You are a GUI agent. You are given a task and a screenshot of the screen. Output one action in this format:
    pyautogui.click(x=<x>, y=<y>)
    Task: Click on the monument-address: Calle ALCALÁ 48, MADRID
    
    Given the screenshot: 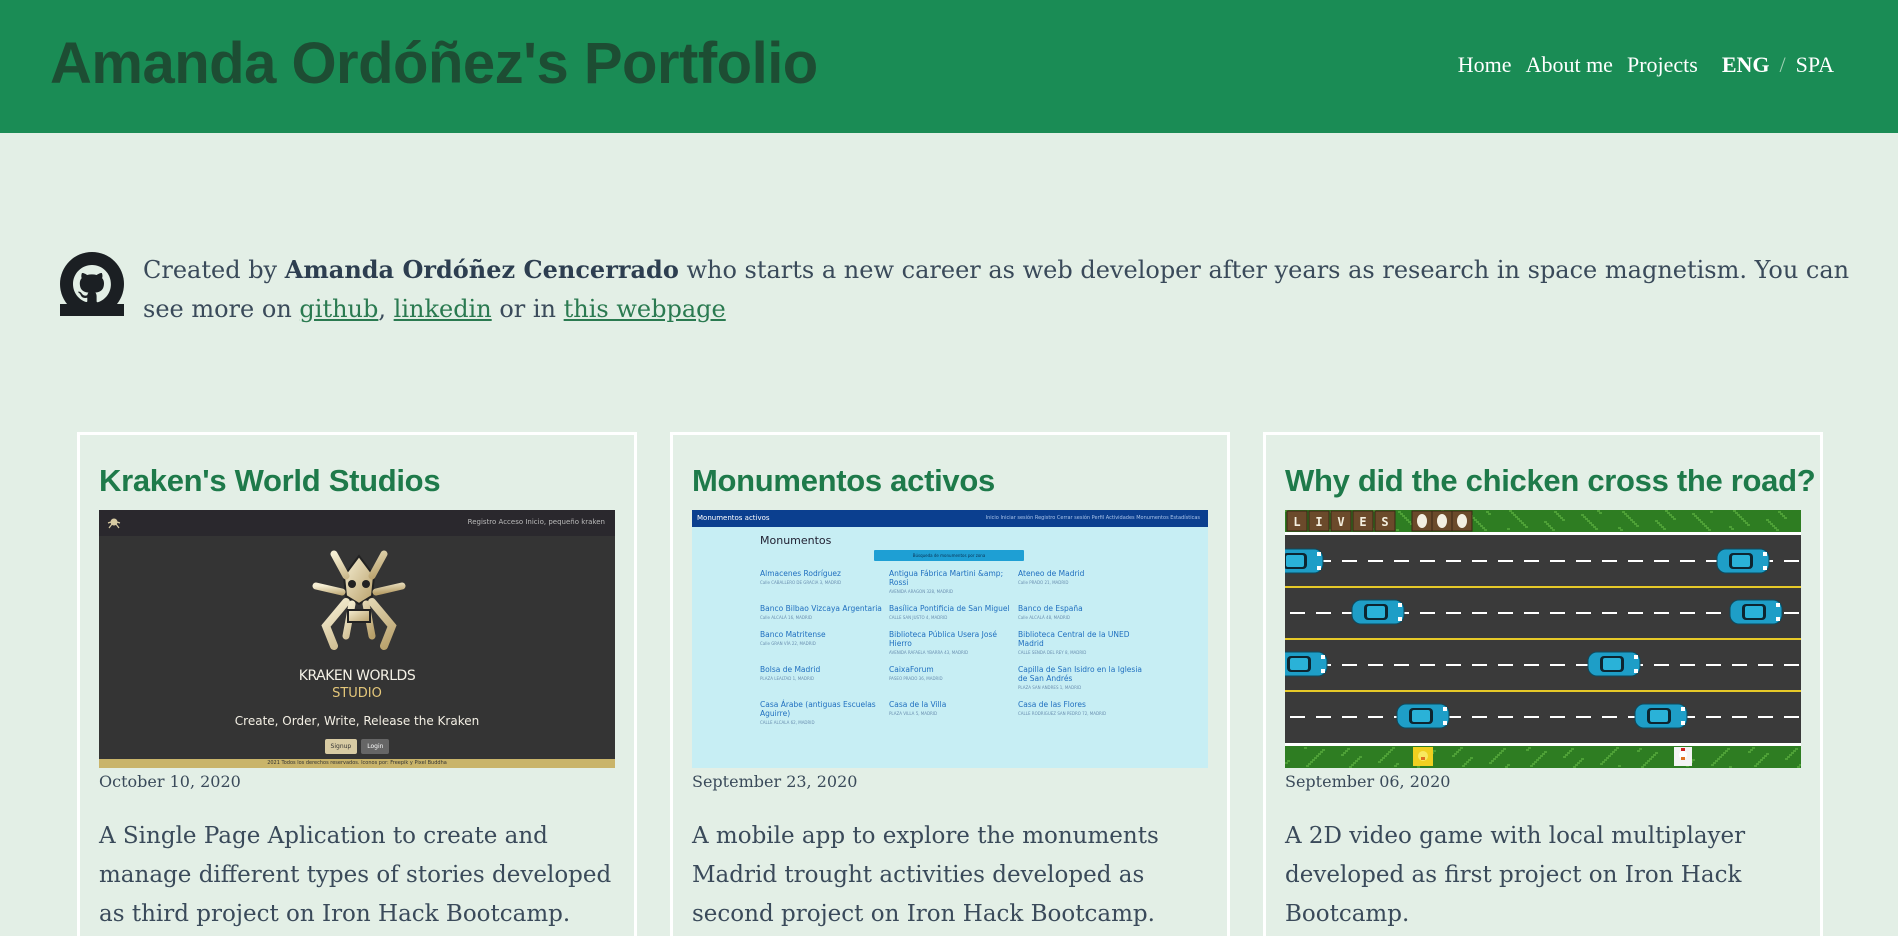 What is the action you would take?
    pyautogui.click(x=1044, y=617)
    